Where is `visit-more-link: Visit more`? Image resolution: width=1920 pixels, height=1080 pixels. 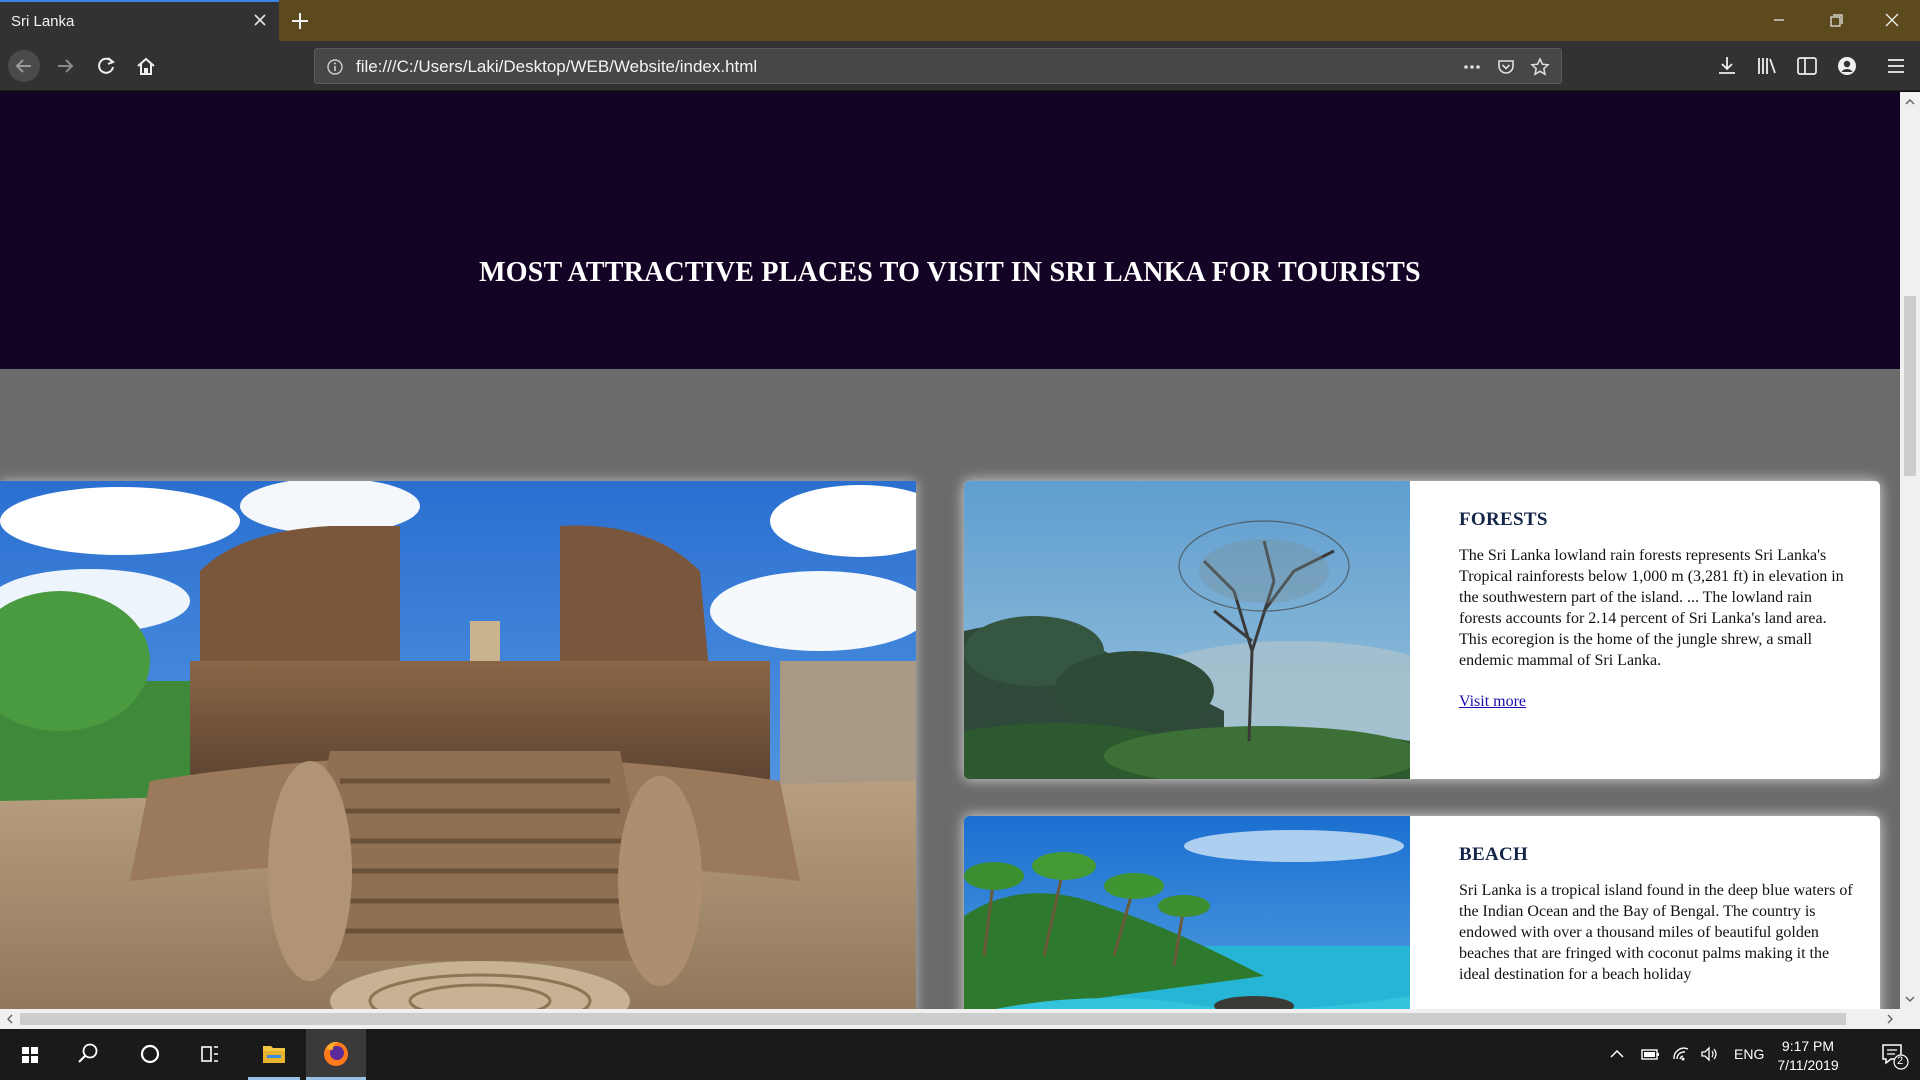
visit-more-link: Visit more is located at coordinates (1492, 702).